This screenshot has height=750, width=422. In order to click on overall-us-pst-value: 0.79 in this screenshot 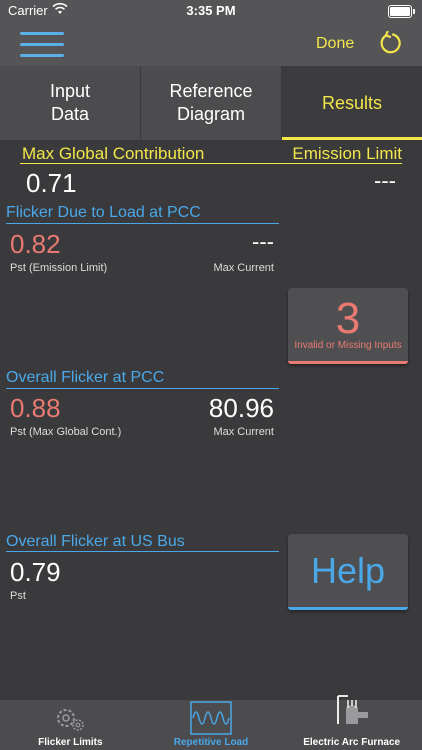, I will do `click(35, 572)`.